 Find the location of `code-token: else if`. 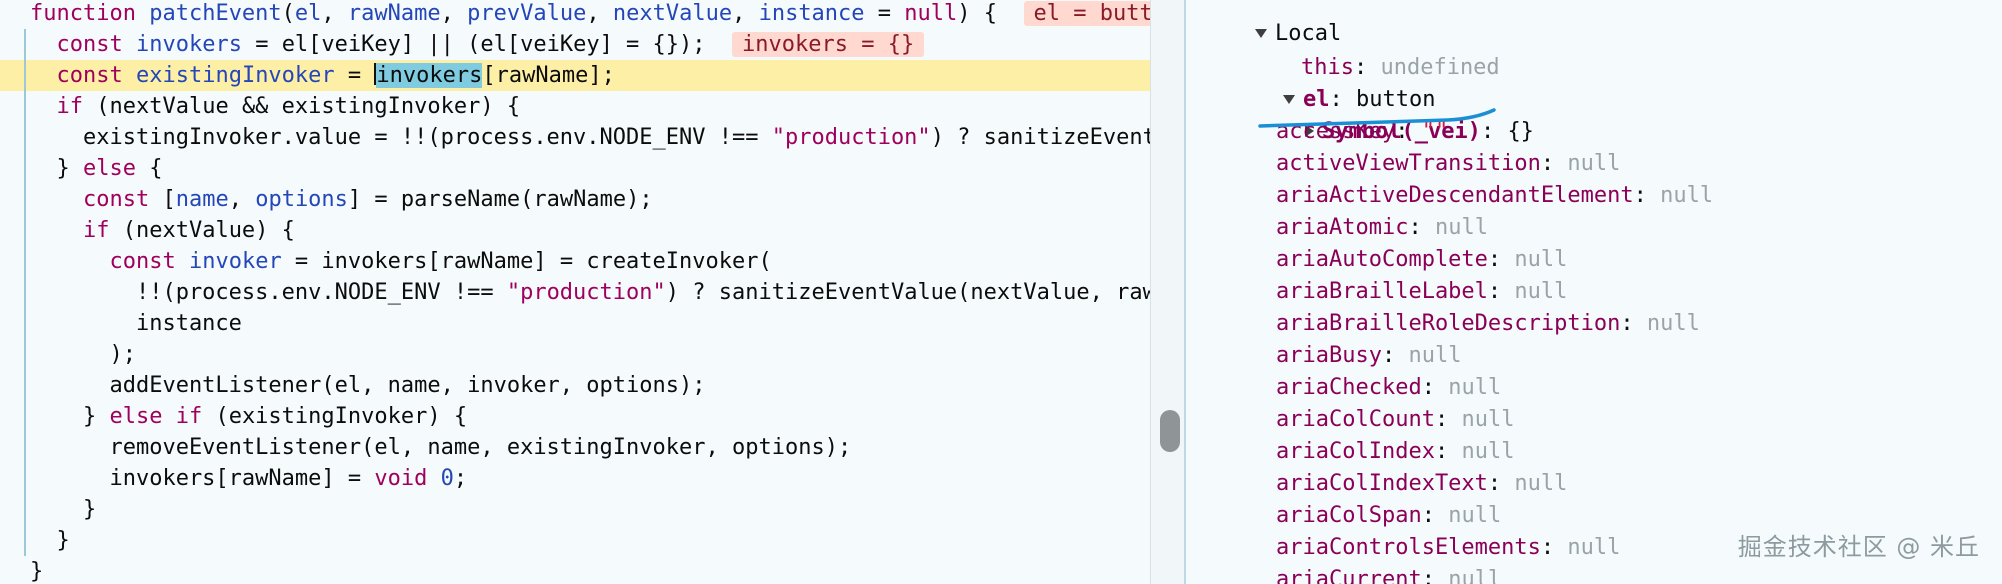

code-token: else if is located at coordinates (156, 416).